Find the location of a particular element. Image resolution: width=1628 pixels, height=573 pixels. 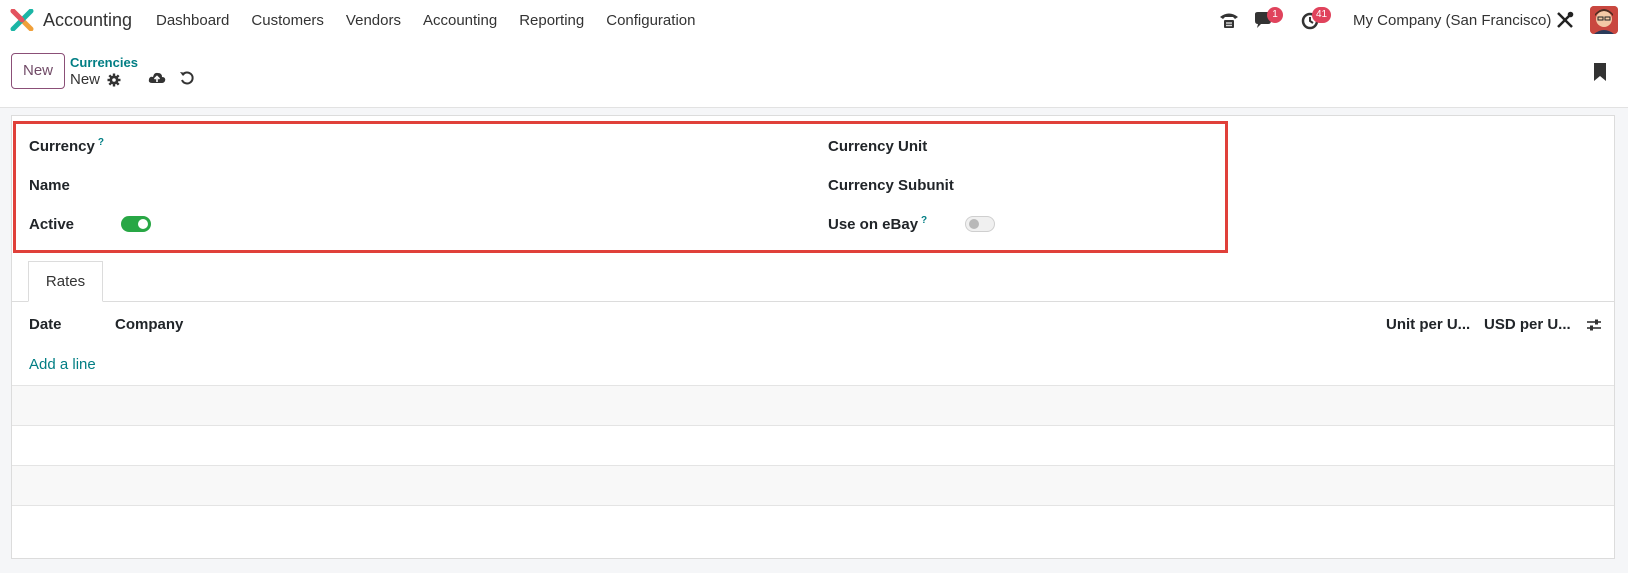

company-switcher: My Company (San Francisco) is located at coordinates (1452, 20).